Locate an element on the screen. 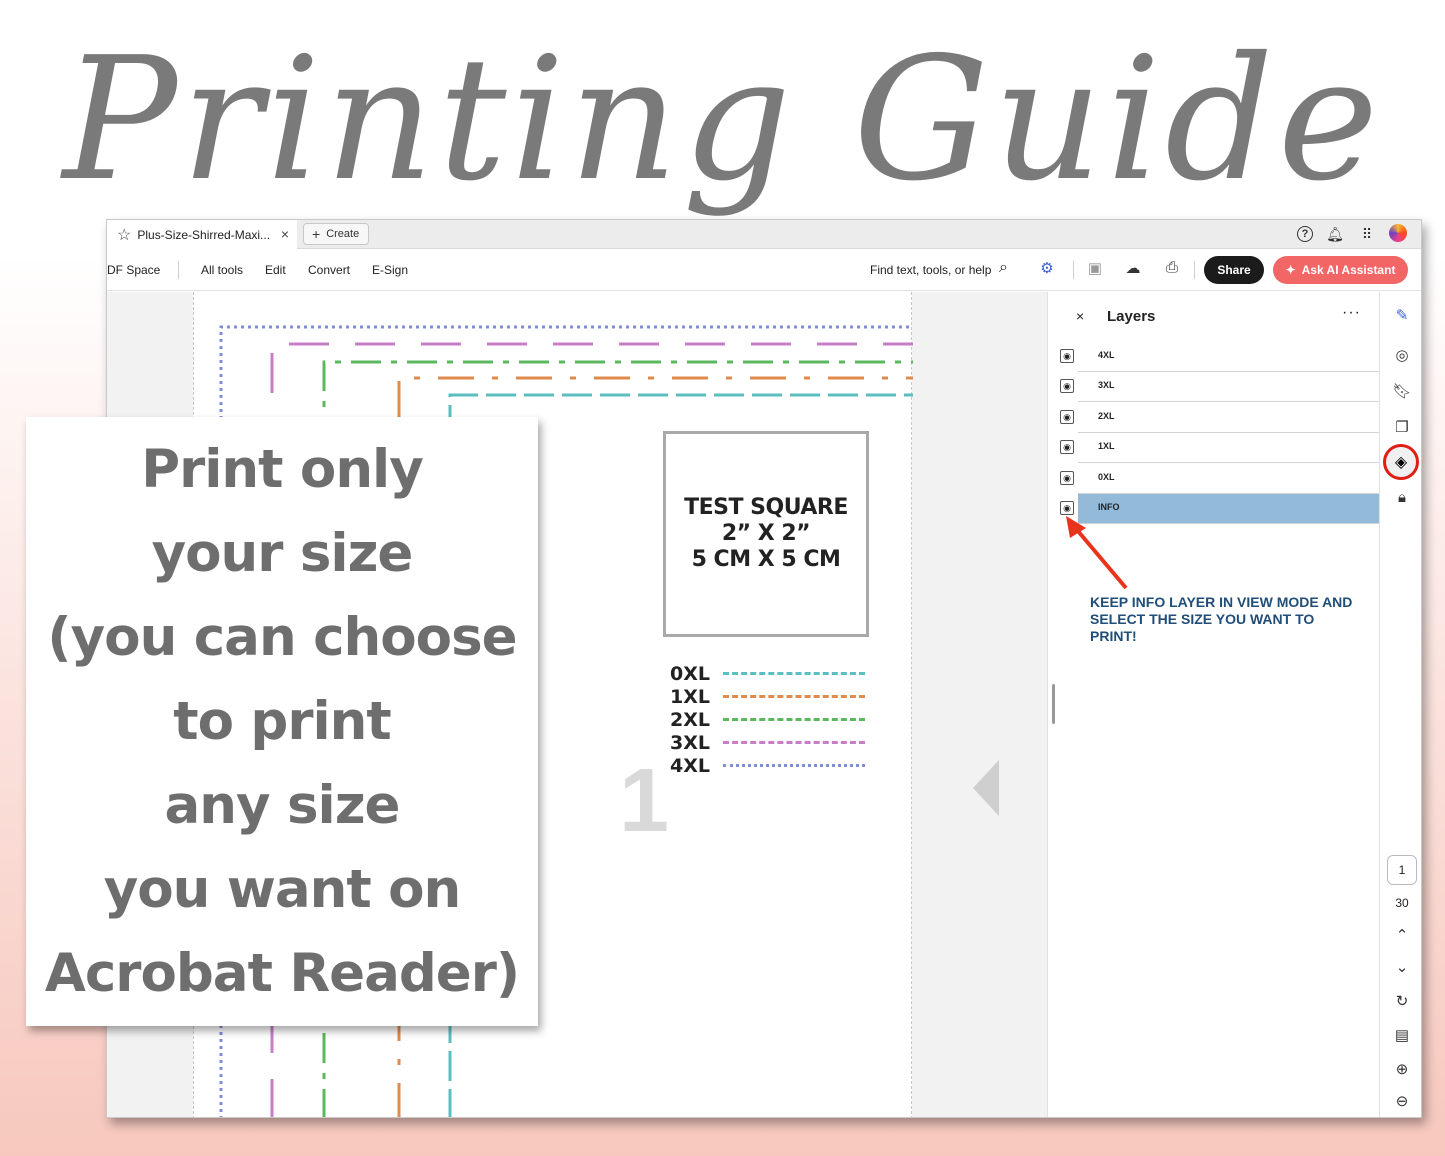  print-icon: ⎙ is located at coordinates (1172, 269).